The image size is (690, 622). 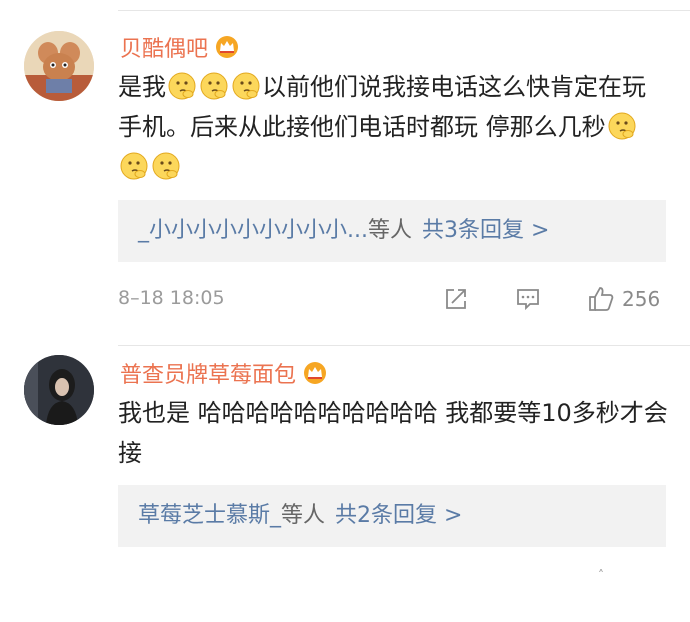 I want to click on thumbs-up-icon, so click(x=601, y=299).